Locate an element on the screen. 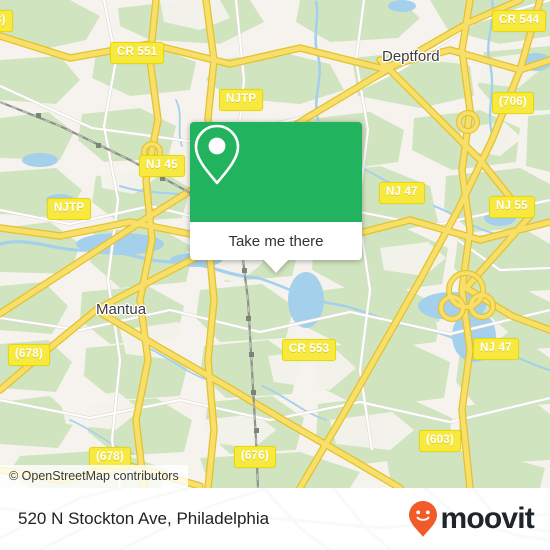  location-pin-icon is located at coordinates (217, 154).